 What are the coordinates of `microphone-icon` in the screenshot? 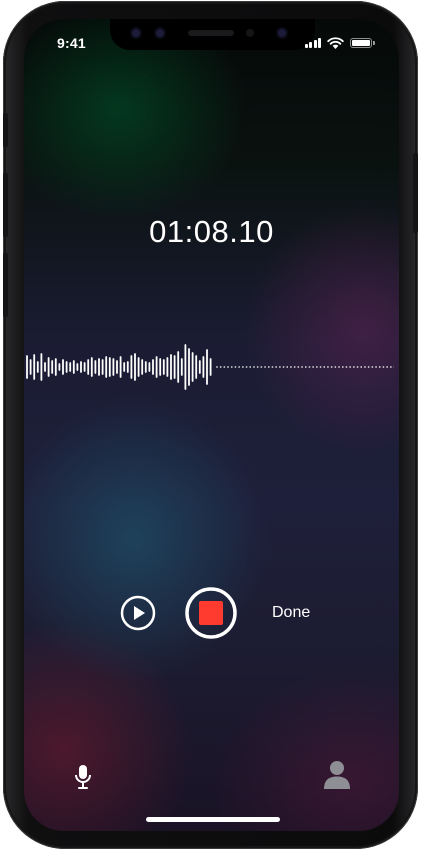 It's located at (83, 777).